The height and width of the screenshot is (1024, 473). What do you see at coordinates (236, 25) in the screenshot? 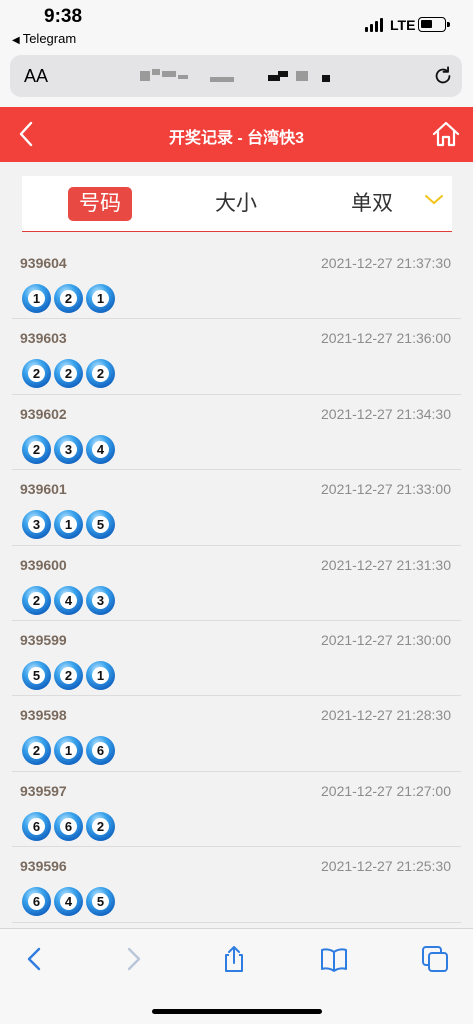
I see `status-bar: 9:38 ◀ Telegram LTE` at bounding box center [236, 25].